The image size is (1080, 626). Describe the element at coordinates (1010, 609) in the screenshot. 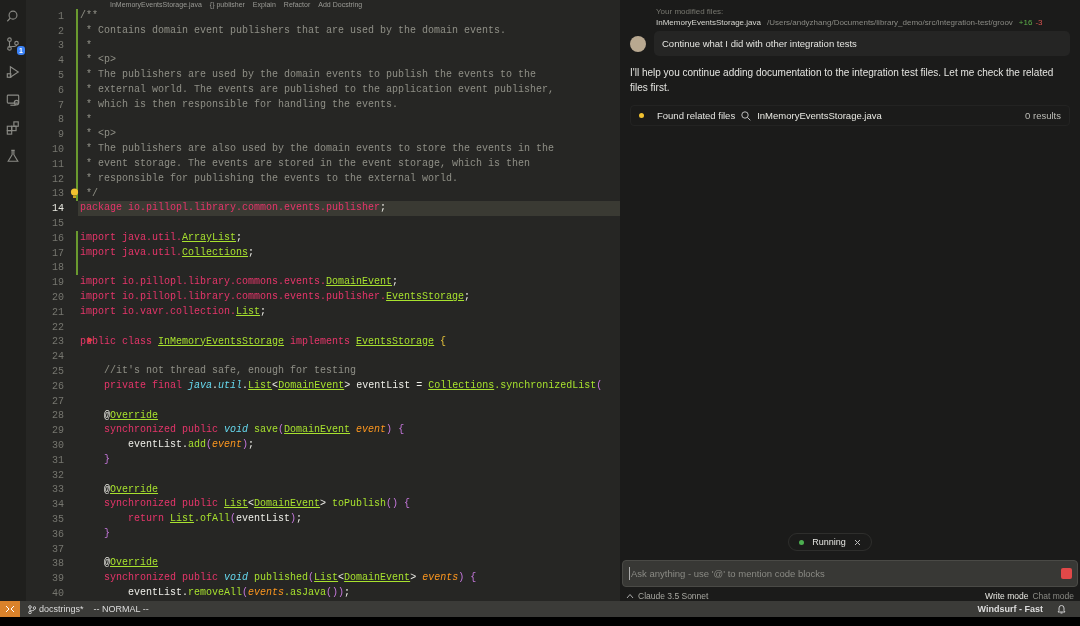

I see `app-status: Windsurf - Fast` at that location.